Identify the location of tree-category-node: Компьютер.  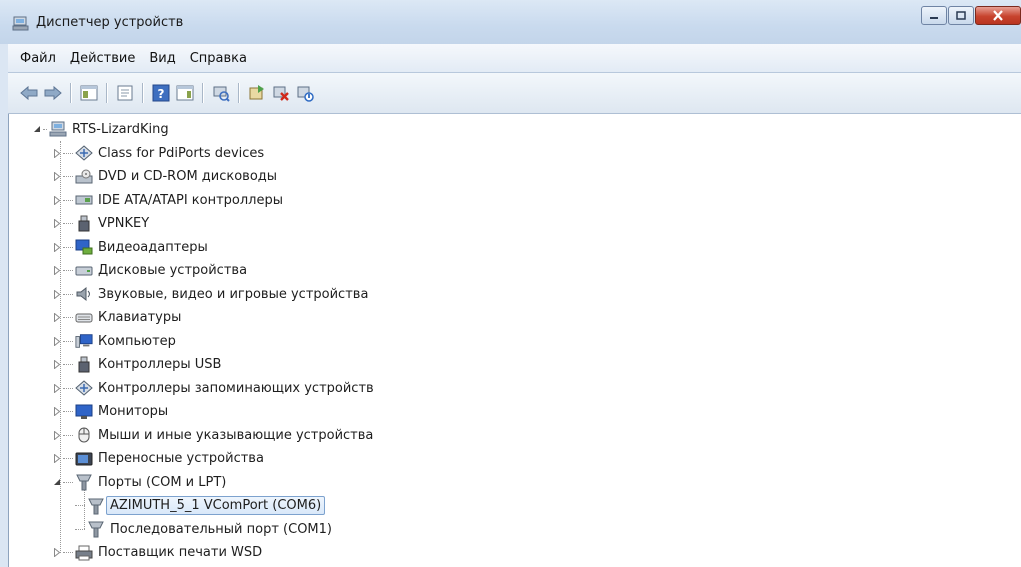
(113, 341).